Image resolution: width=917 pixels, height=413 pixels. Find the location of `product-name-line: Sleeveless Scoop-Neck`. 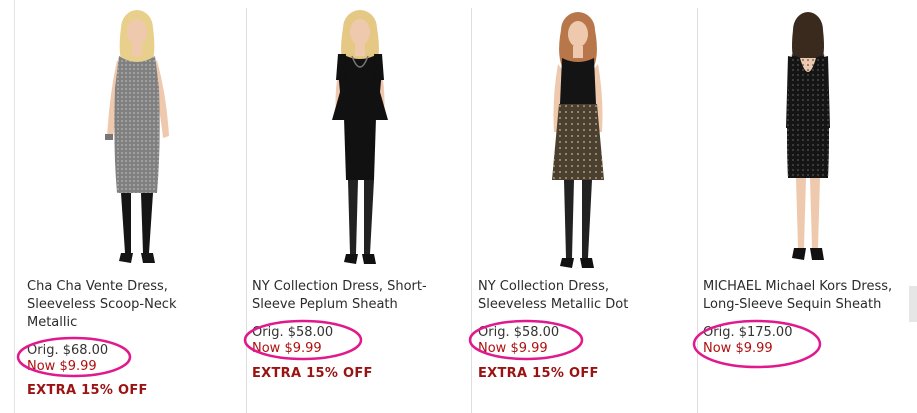

product-name-line: Sleeveless Scoop-Neck is located at coordinates (102, 305).